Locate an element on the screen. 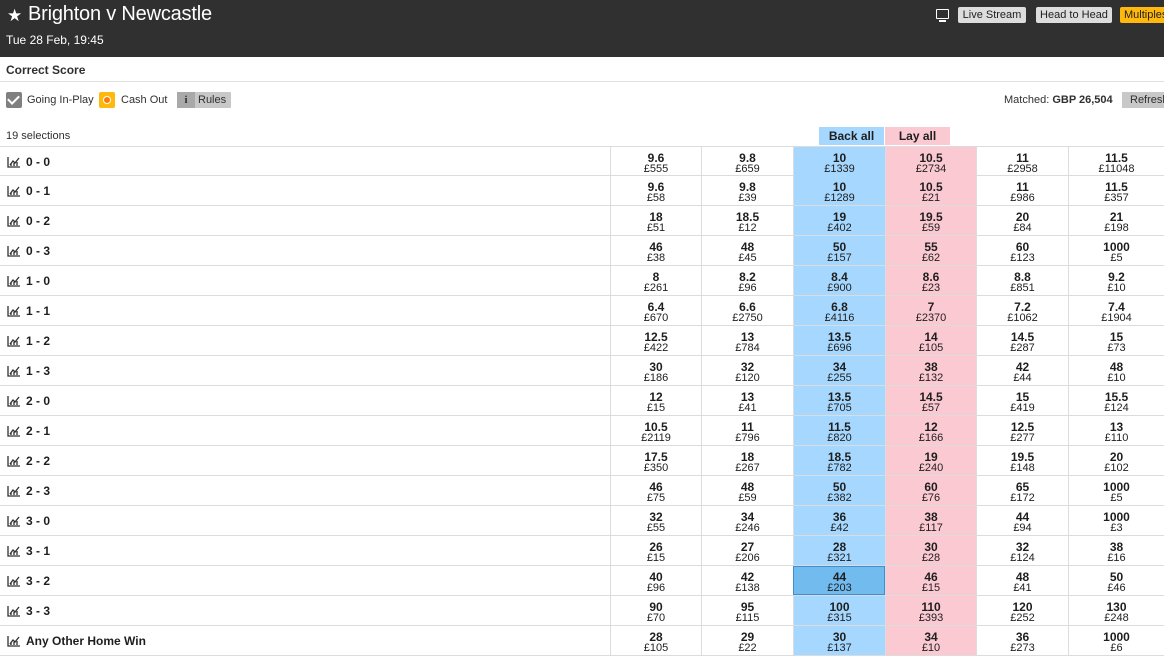  back-price-cell: 8 £261 is located at coordinates (655, 280).